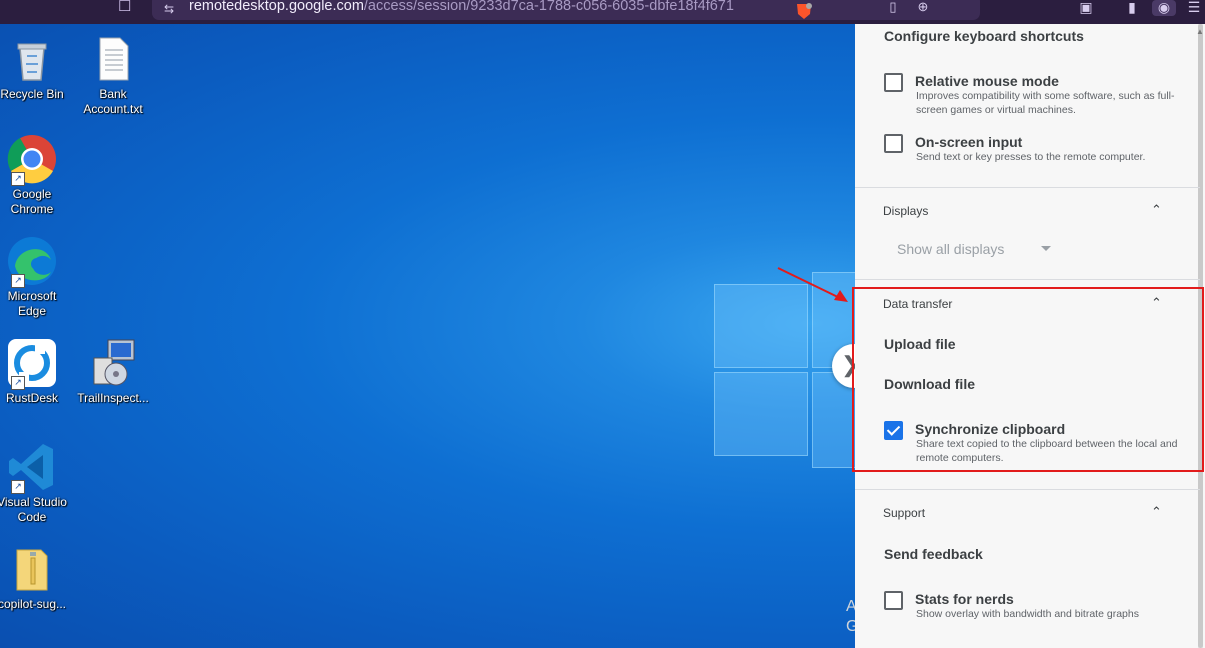 This screenshot has width=1205, height=648. Describe the element at coordinates (32, 59) in the screenshot. I see `recycle-bin-icon` at that location.